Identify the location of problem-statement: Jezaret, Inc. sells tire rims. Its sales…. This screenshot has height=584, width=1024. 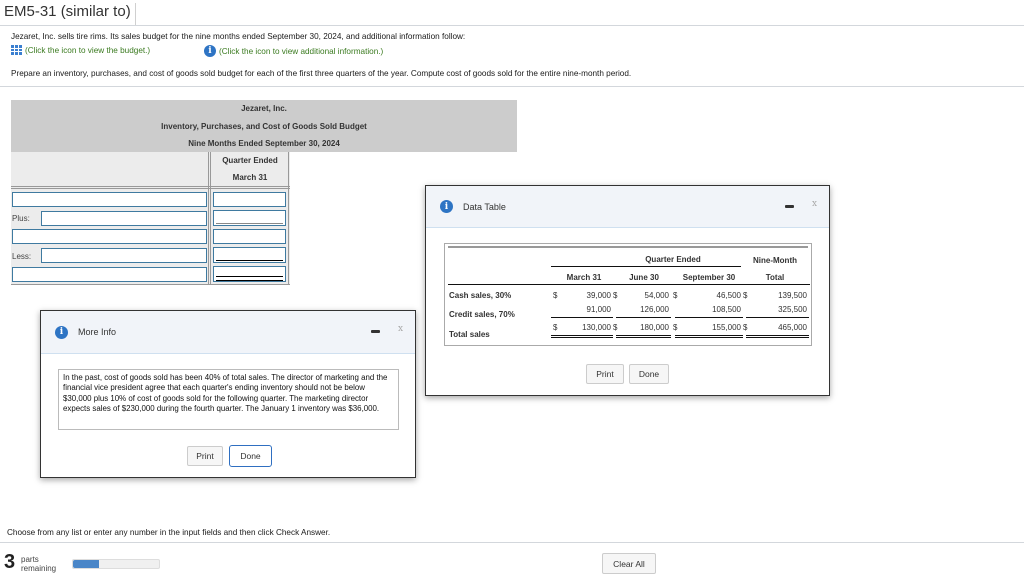
(238, 36).